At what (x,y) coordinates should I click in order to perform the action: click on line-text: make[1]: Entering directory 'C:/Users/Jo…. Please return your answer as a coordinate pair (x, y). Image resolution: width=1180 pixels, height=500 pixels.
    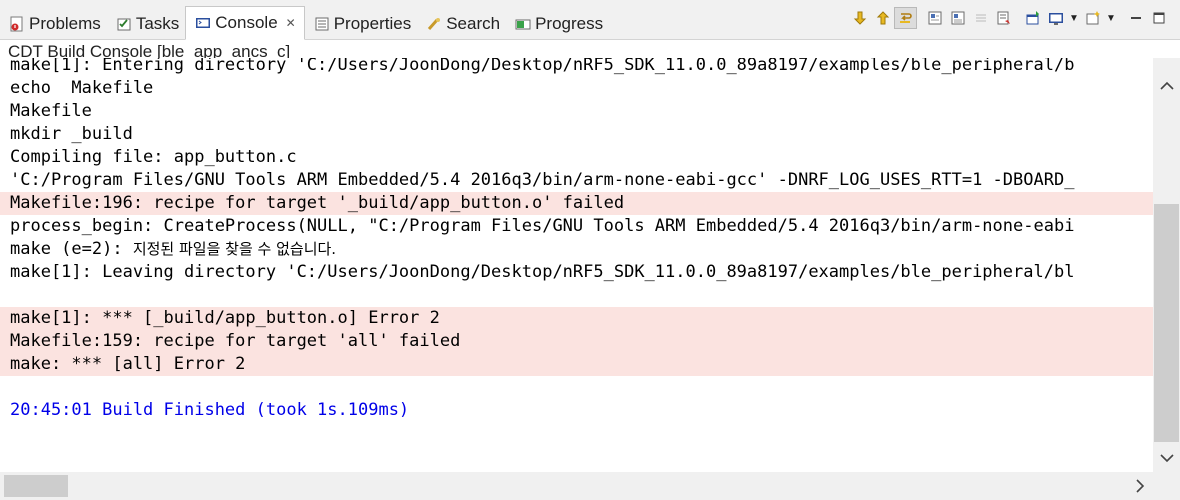
    Looking at the image, I should click on (542, 66).